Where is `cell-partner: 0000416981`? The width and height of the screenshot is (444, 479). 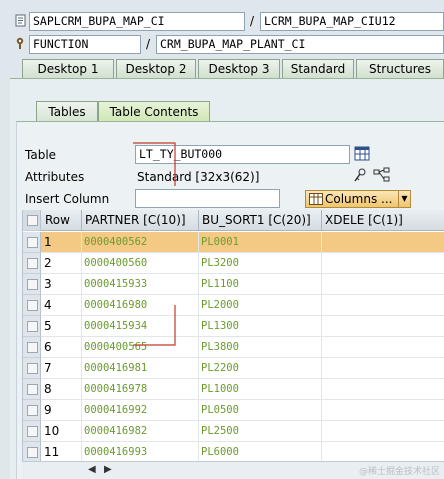
cell-partner: 0000416981 is located at coordinates (140, 368).